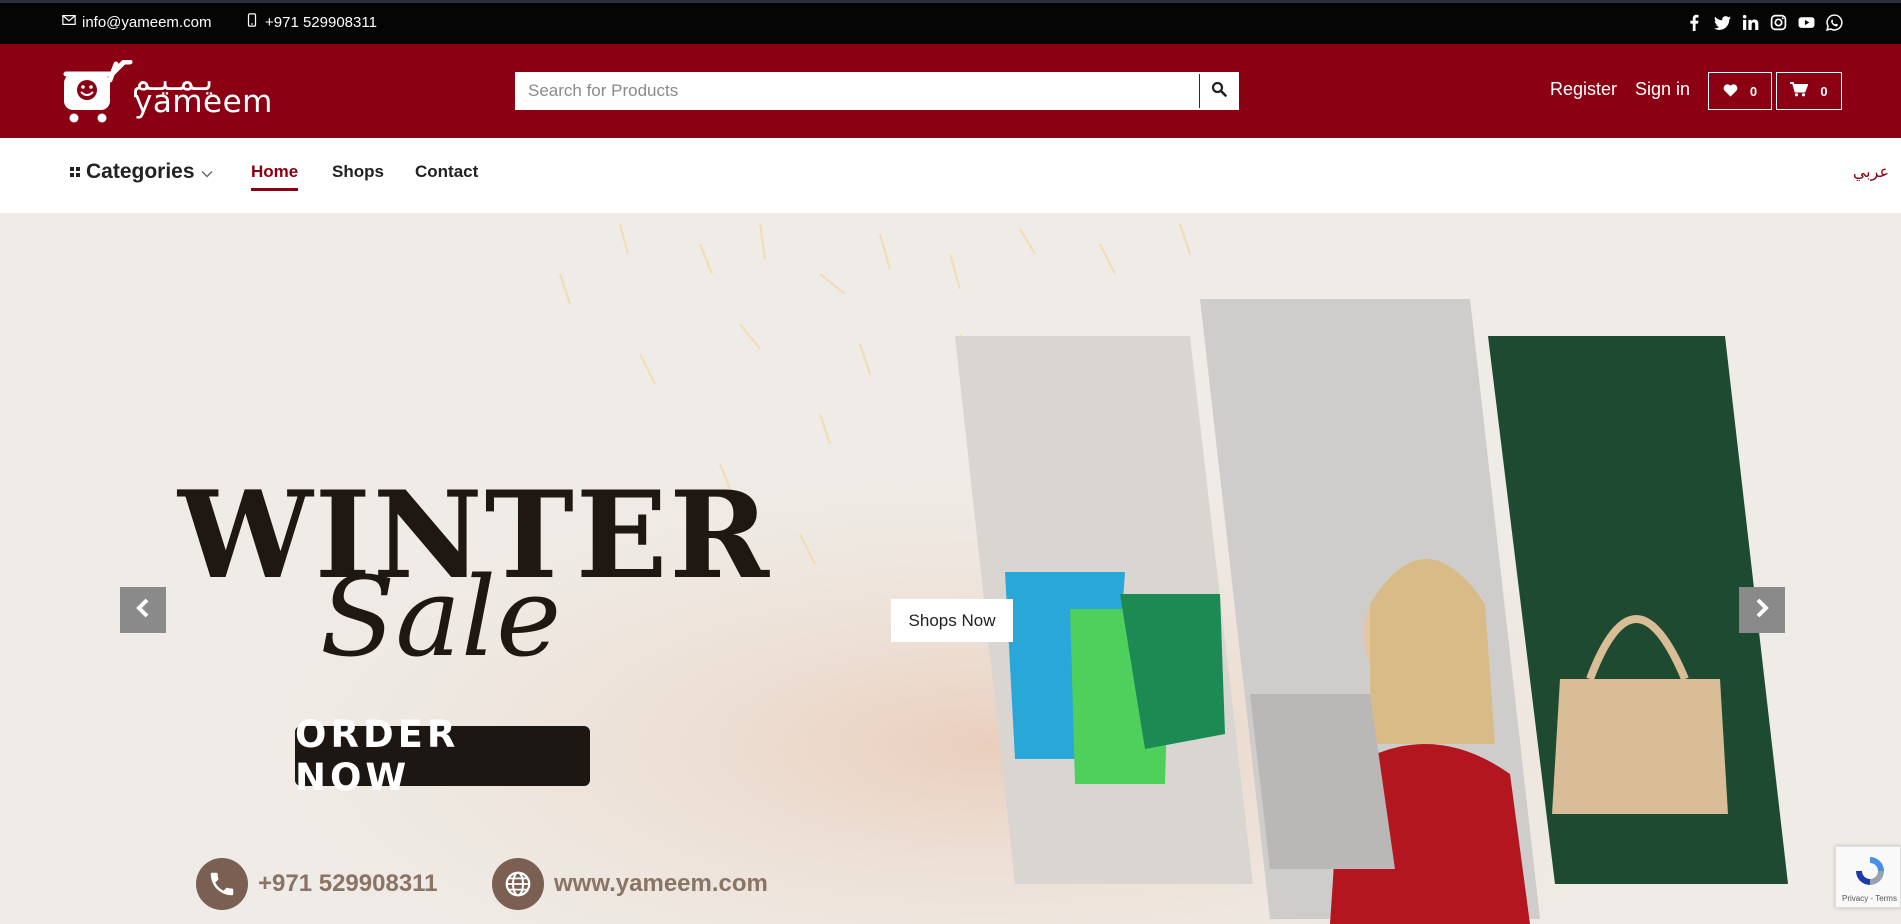  I want to click on email-text: info@yameem.com, so click(147, 22).